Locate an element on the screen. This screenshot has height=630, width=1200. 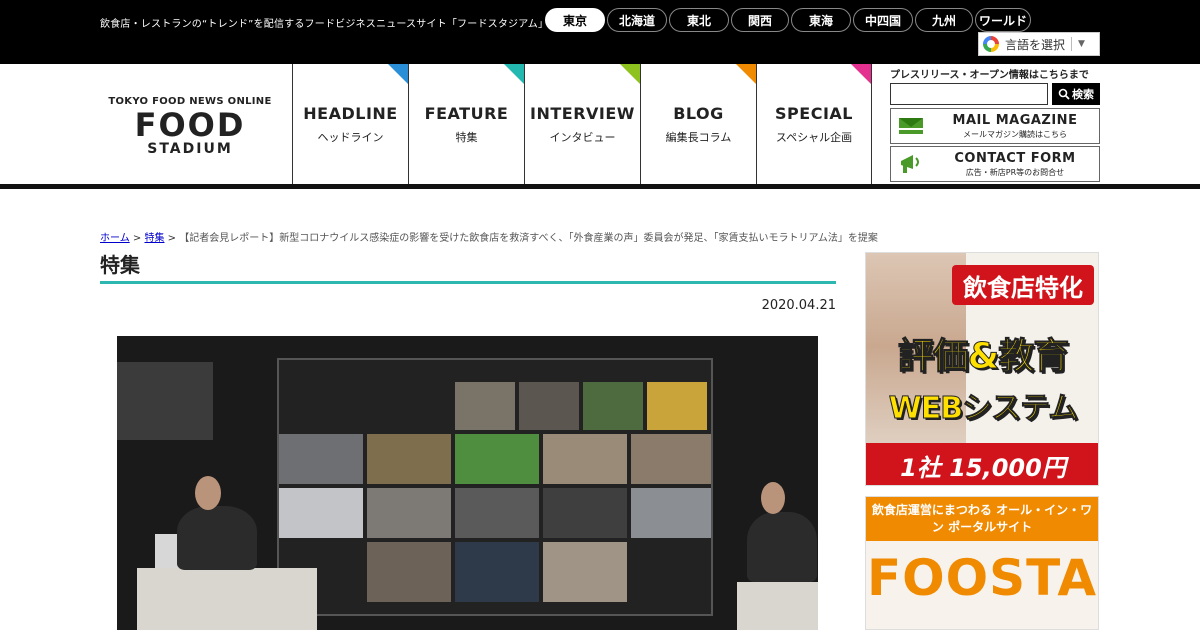
search-button-label: 検索 is located at coordinates (1083, 94).